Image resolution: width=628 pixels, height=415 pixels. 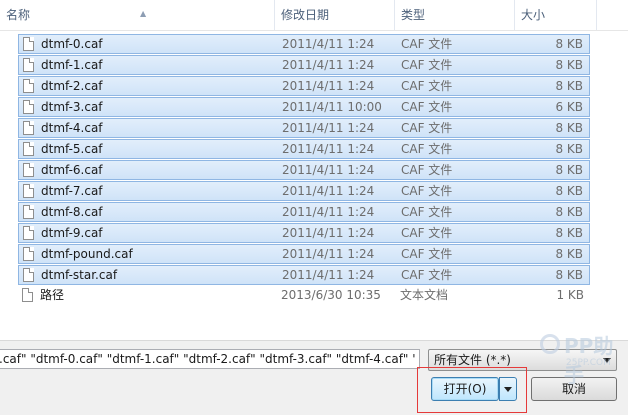 I want to click on file-row: dtmf-0.caf 2011/4/11 1:24 CAF 文件 8 KB, so click(x=304, y=44).